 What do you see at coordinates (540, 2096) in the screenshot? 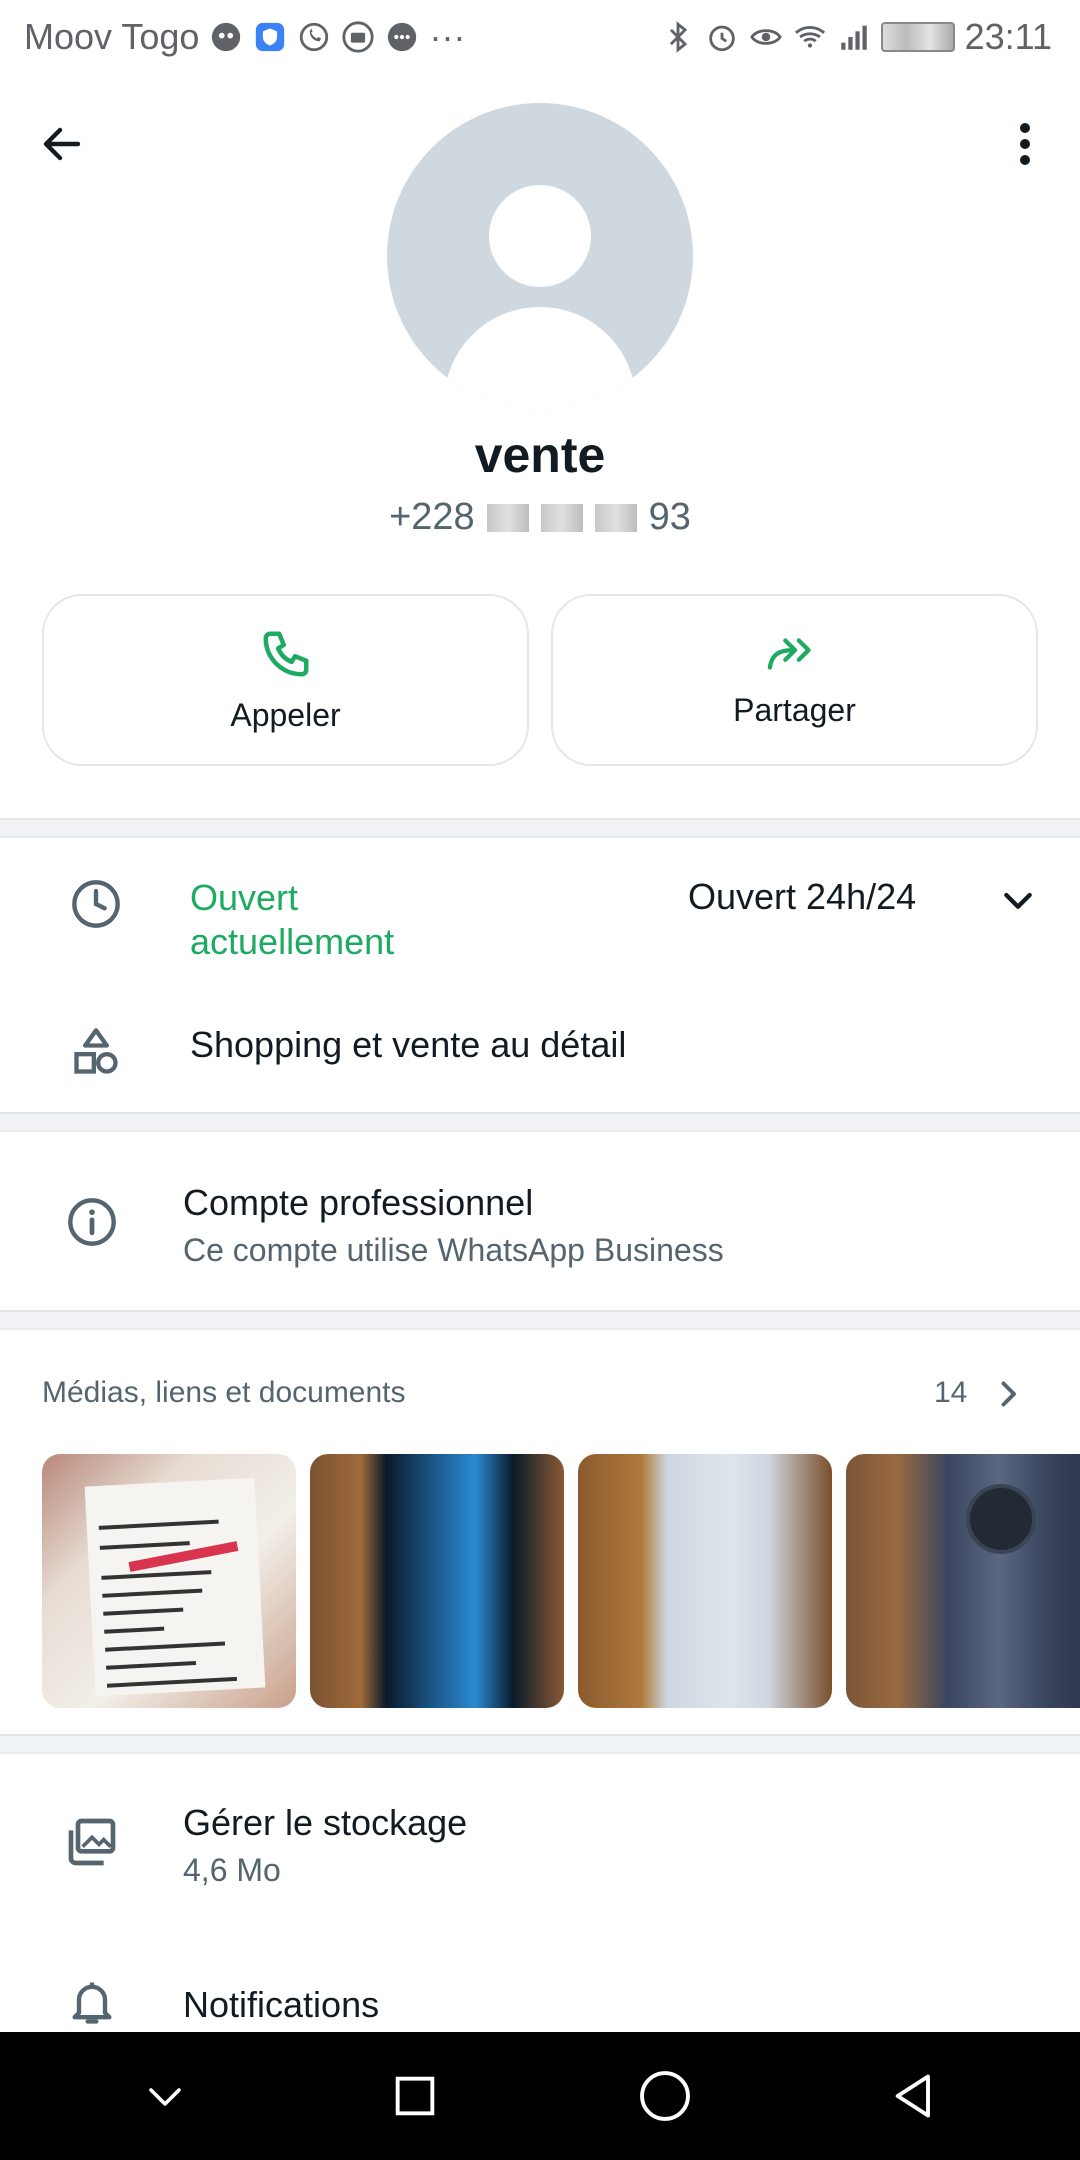
I see `system-navigation-bar` at bounding box center [540, 2096].